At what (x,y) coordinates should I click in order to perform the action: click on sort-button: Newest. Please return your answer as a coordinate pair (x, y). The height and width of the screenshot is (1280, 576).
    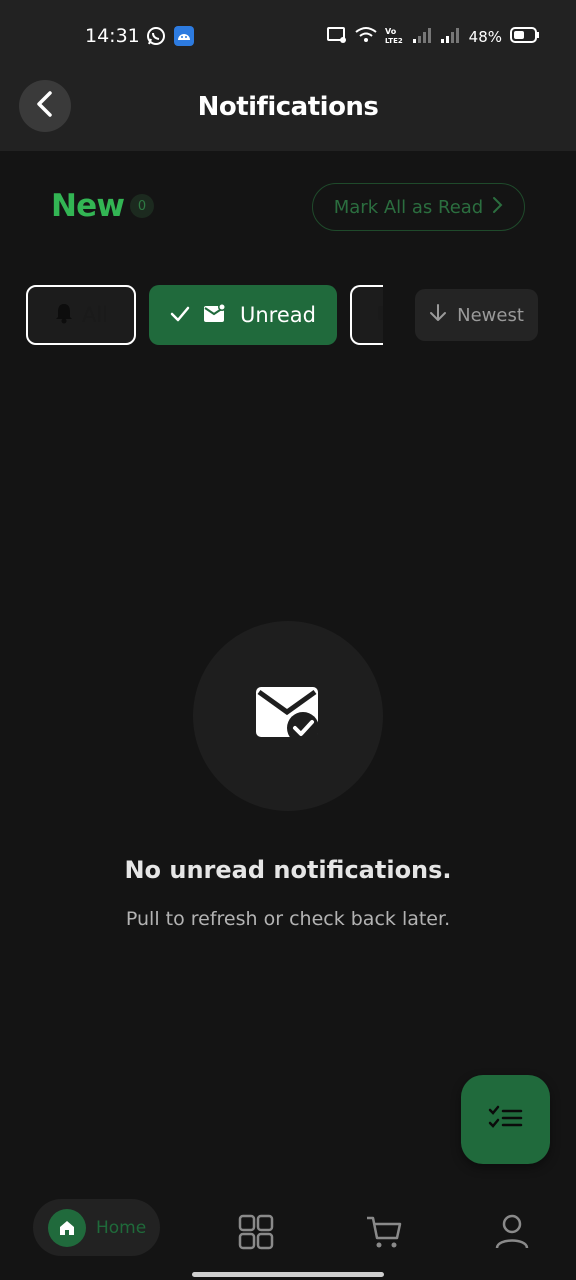
    Looking at the image, I should click on (476, 315).